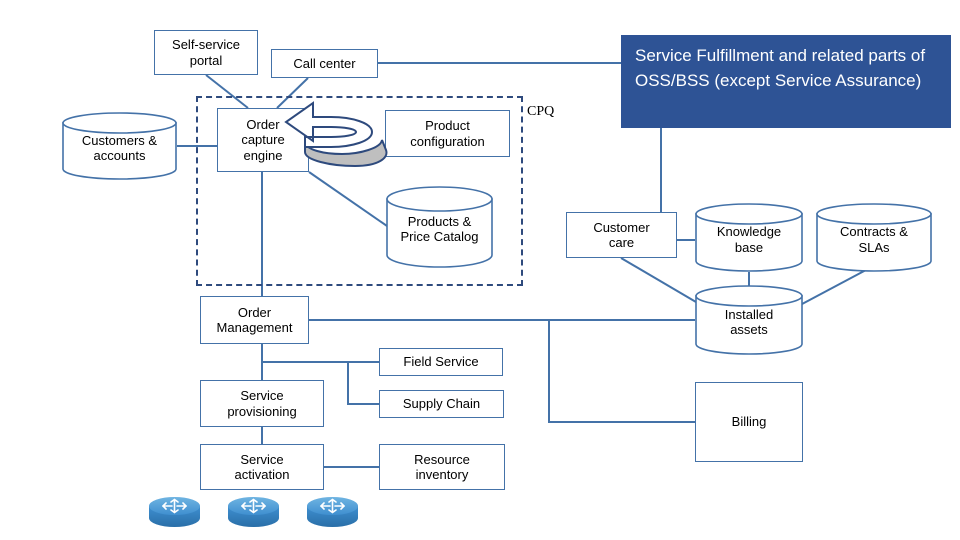 The image size is (960, 540). What do you see at coordinates (541, 111) in the screenshot?
I see `cpq-group-label: CPQ` at bounding box center [541, 111].